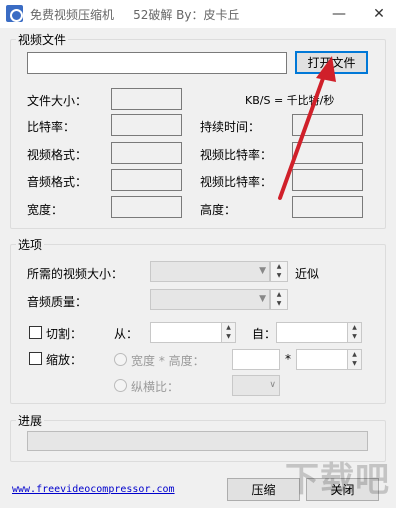 The image size is (396, 508). I want to click on video-file-group-title: 视频文件, so click(42, 39).